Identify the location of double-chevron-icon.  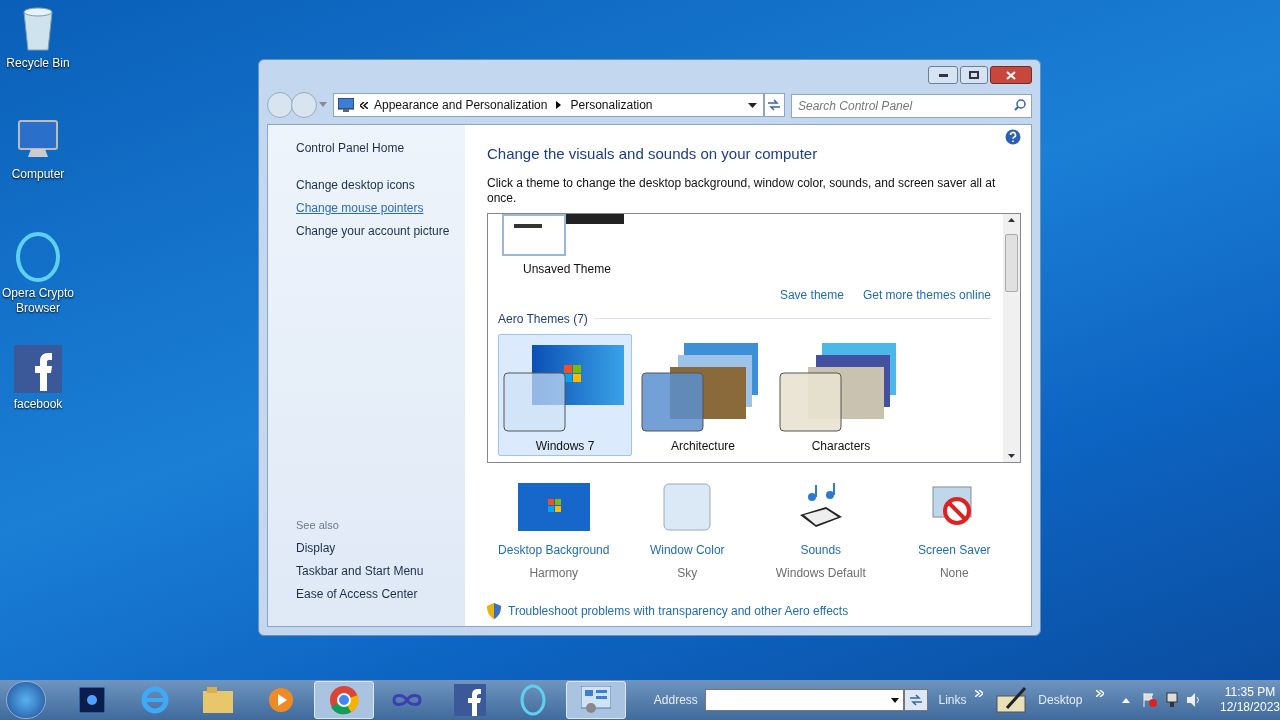
(364, 105).